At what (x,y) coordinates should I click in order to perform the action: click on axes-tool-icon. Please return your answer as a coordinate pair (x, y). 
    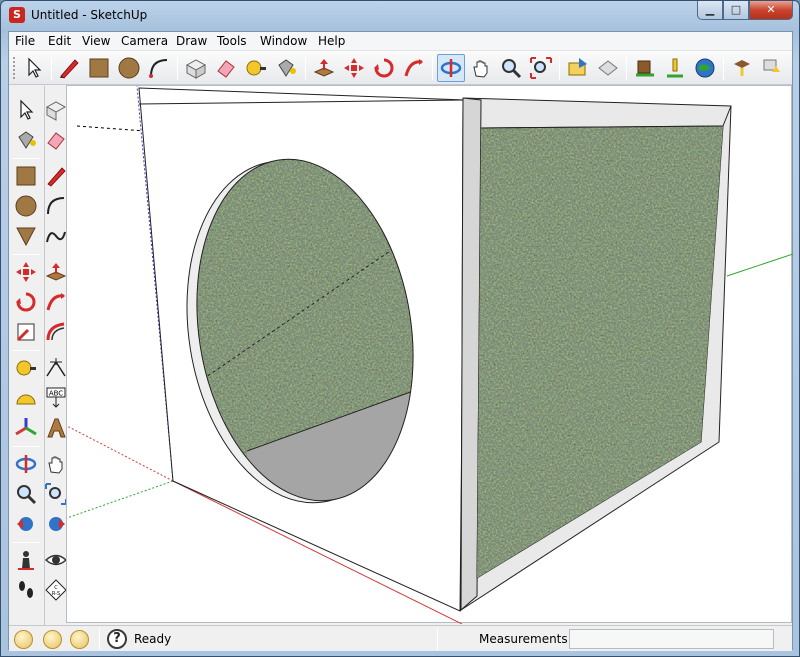
    Looking at the image, I should click on (26, 428).